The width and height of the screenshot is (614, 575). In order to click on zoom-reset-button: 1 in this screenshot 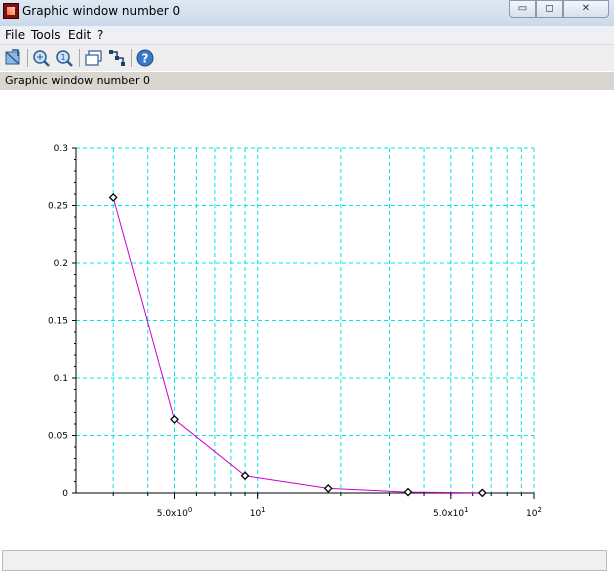, I will do `click(64, 58)`.